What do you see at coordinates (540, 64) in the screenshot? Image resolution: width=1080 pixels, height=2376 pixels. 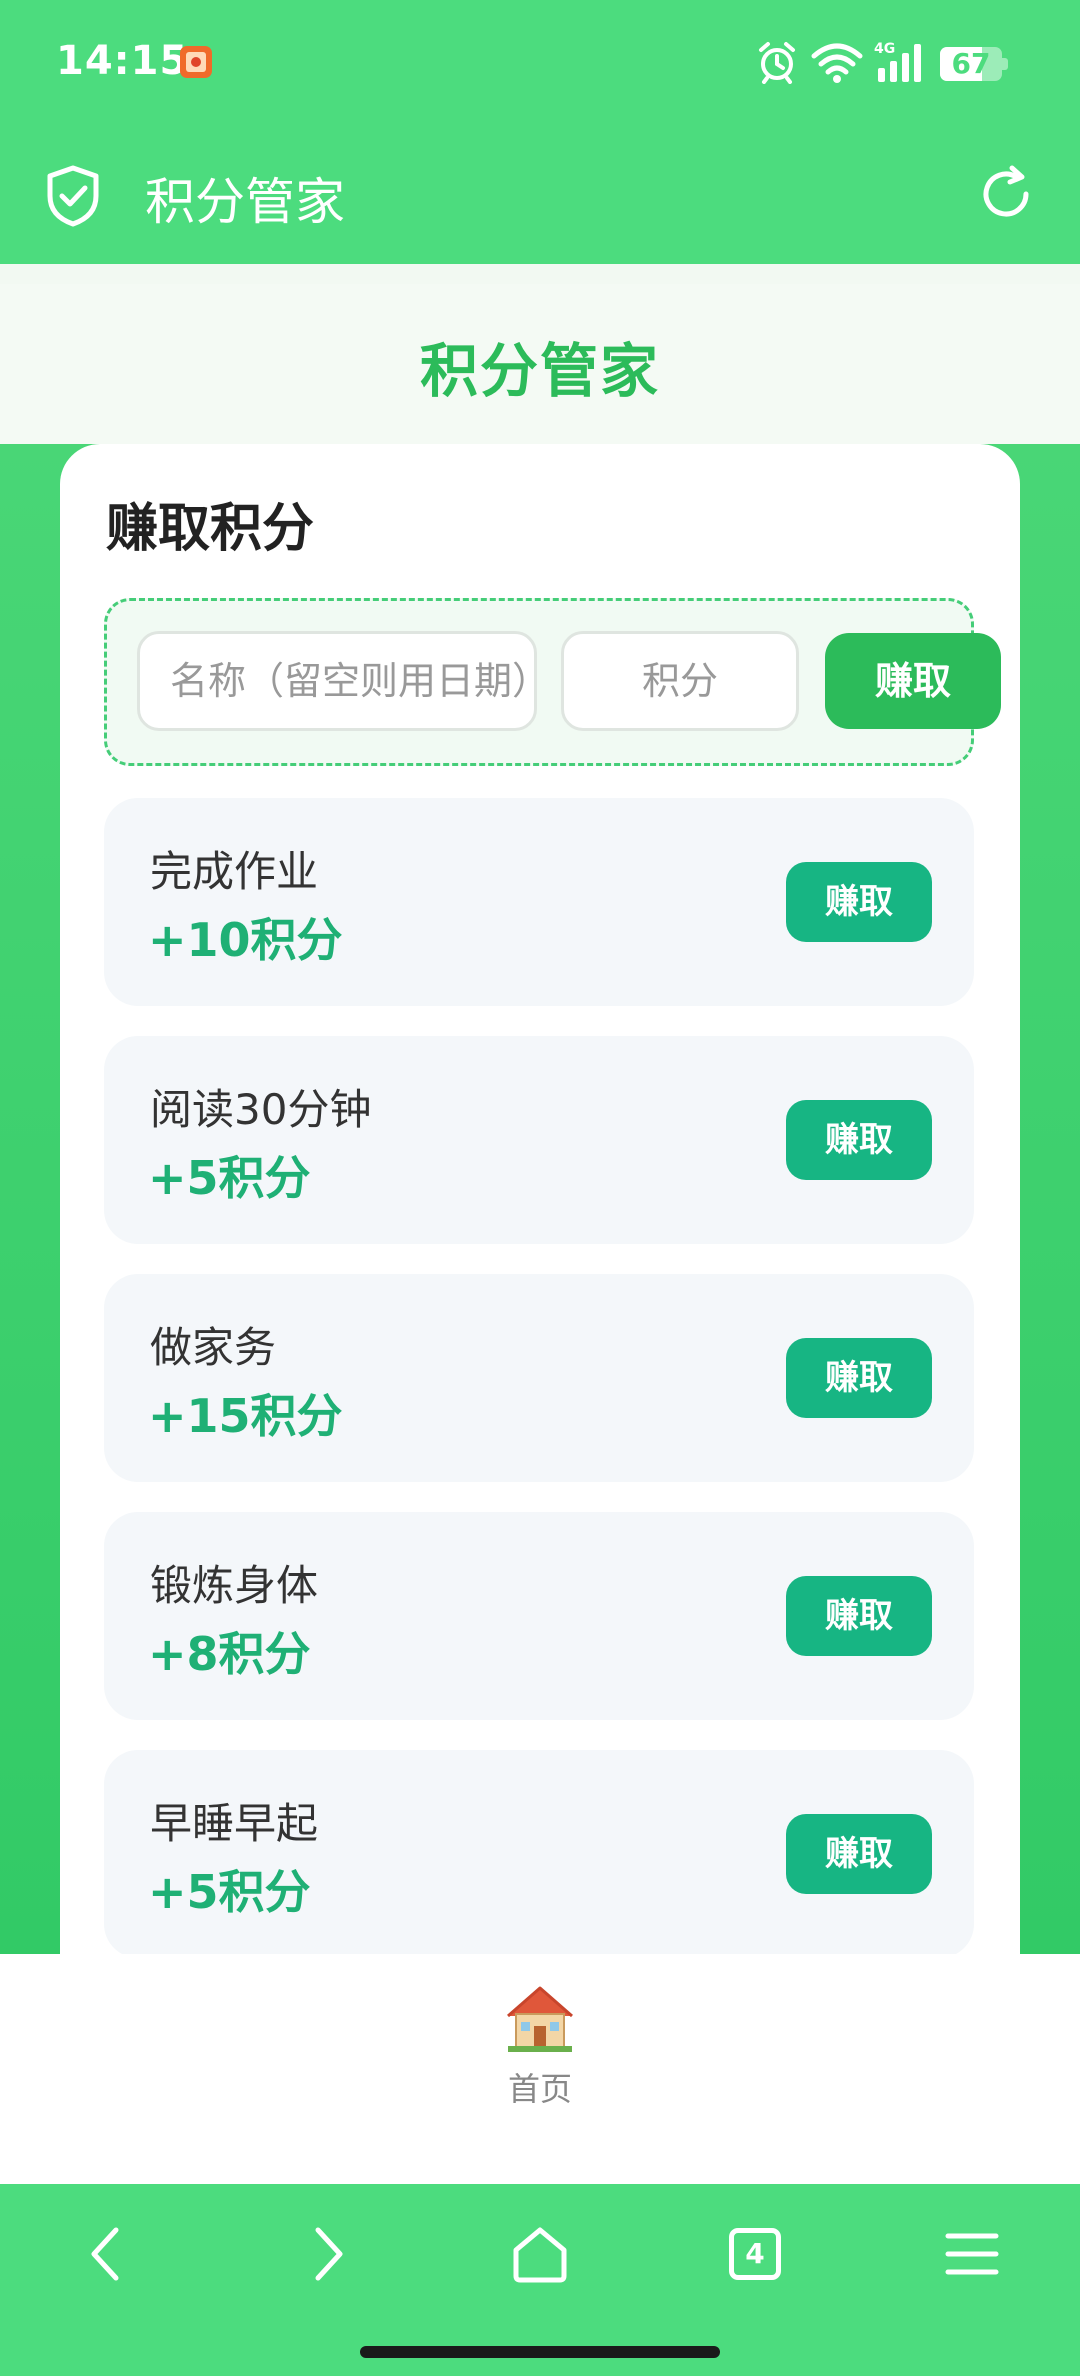 I see `status-bar: 14:15 4G 67` at bounding box center [540, 64].